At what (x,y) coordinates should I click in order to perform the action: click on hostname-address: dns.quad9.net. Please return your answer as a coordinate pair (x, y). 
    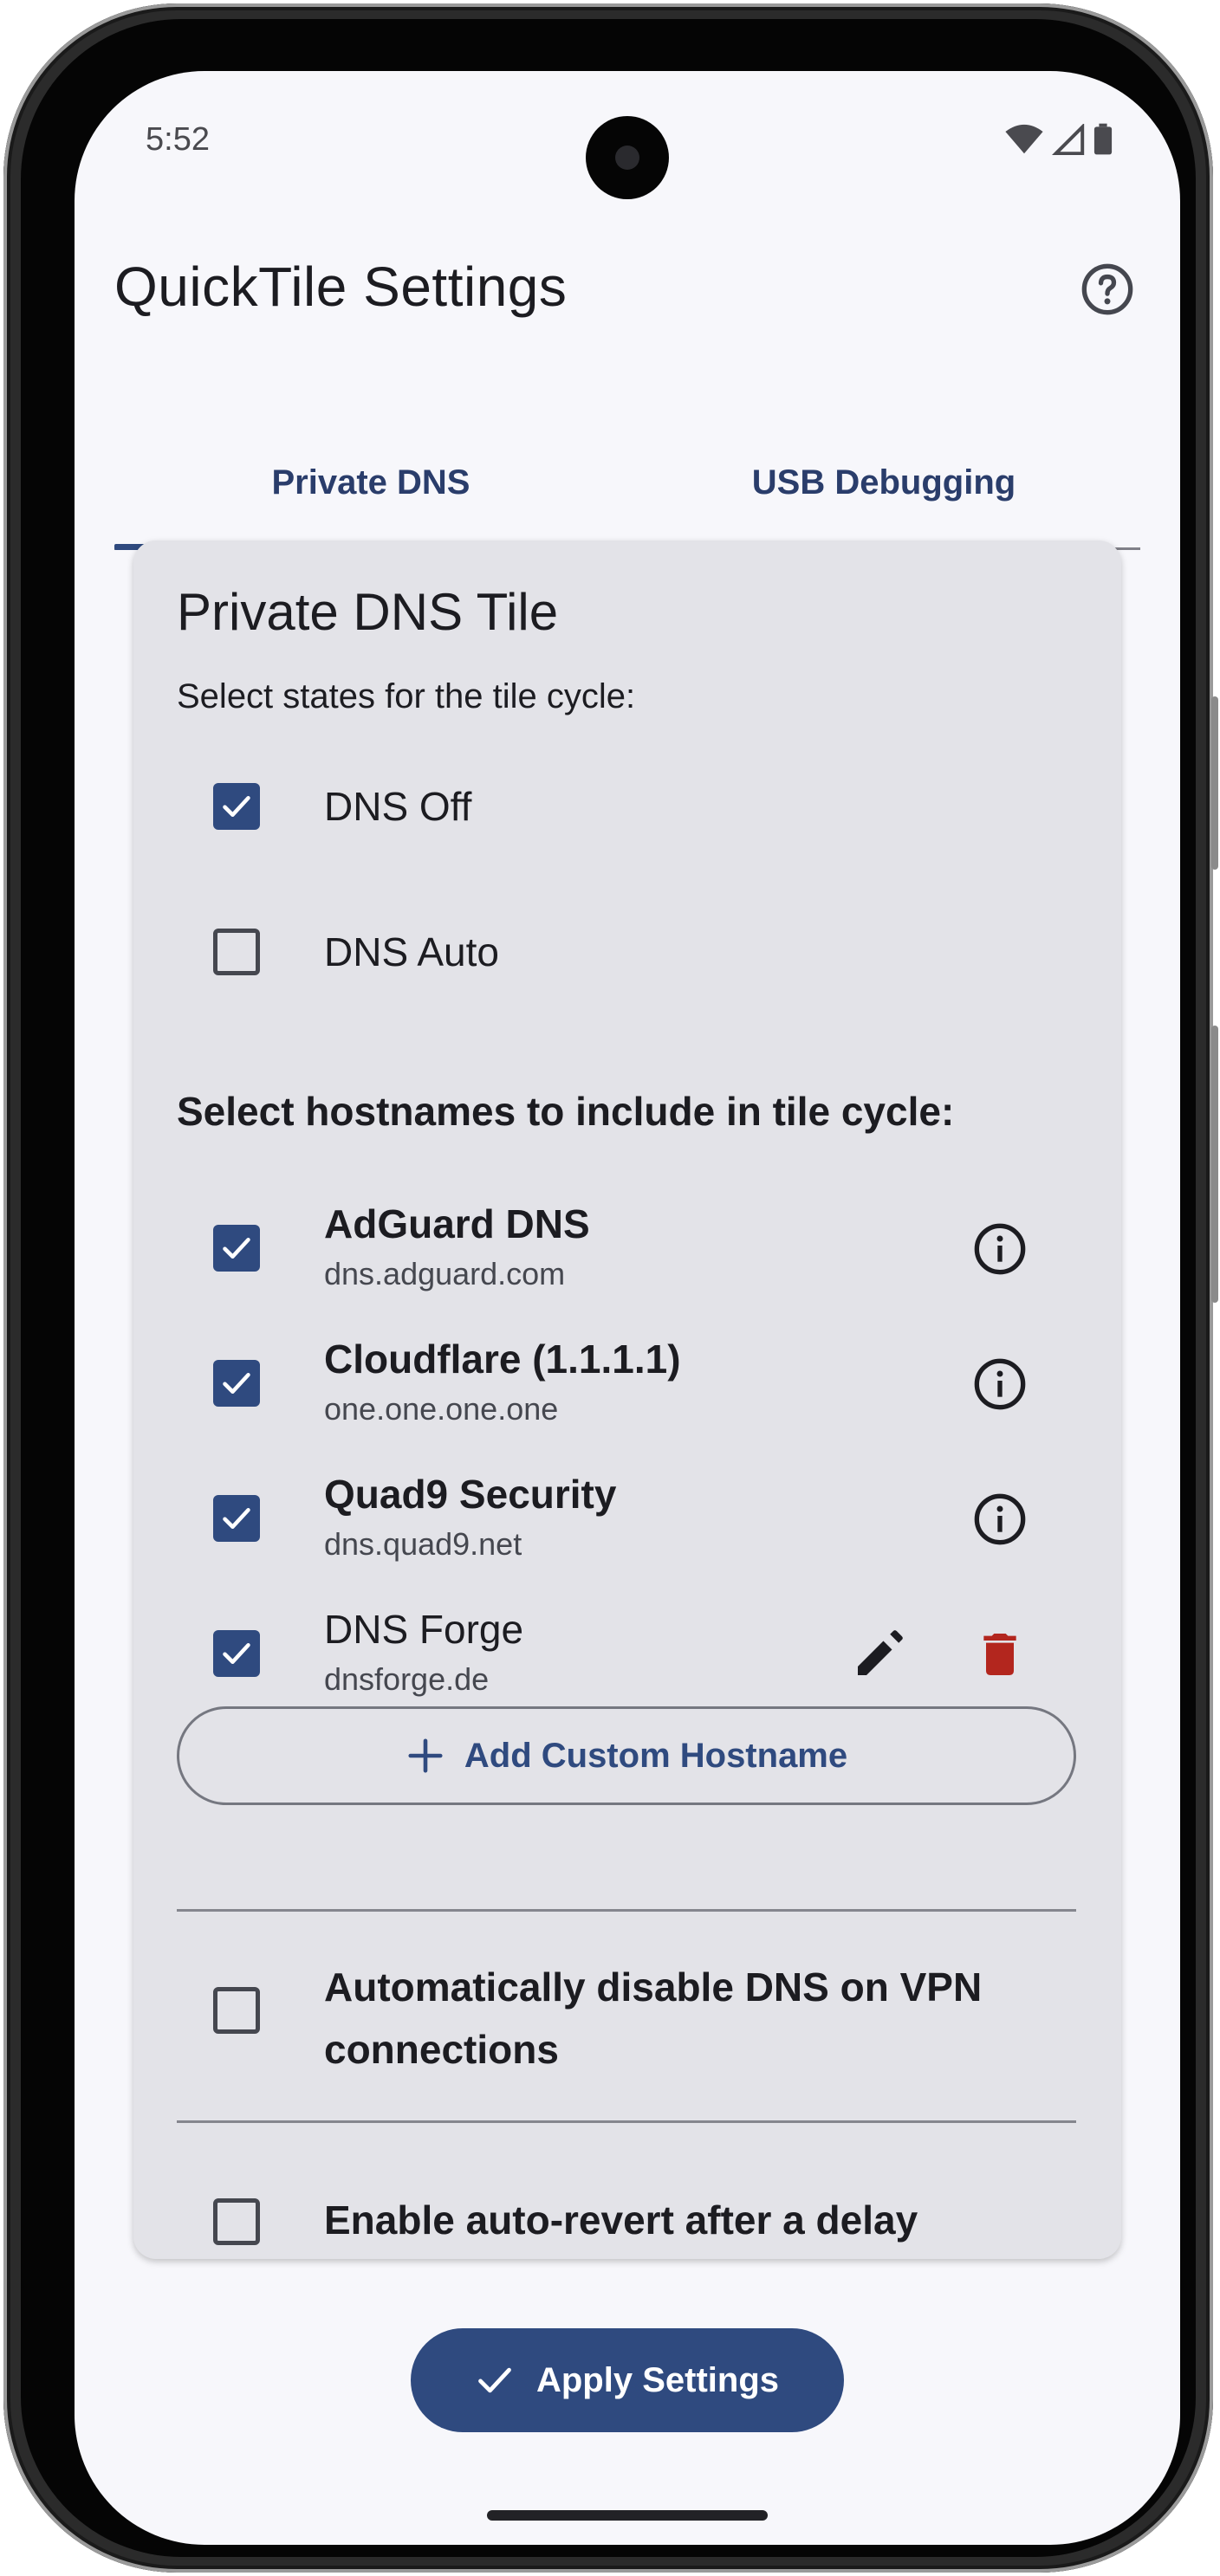
    Looking at the image, I should click on (423, 1544).